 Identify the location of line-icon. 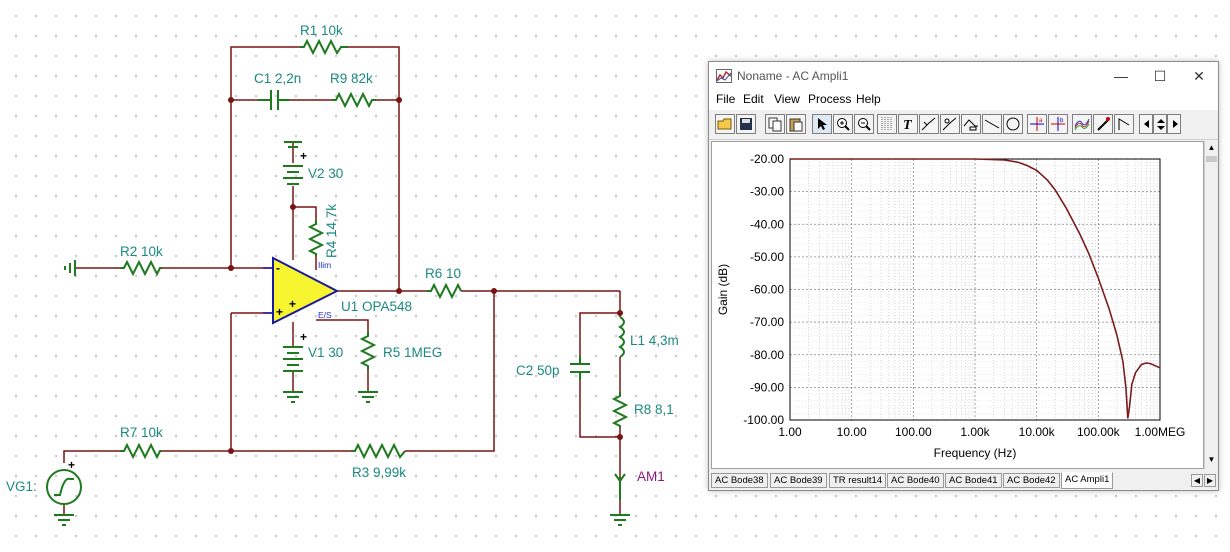
(992, 124).